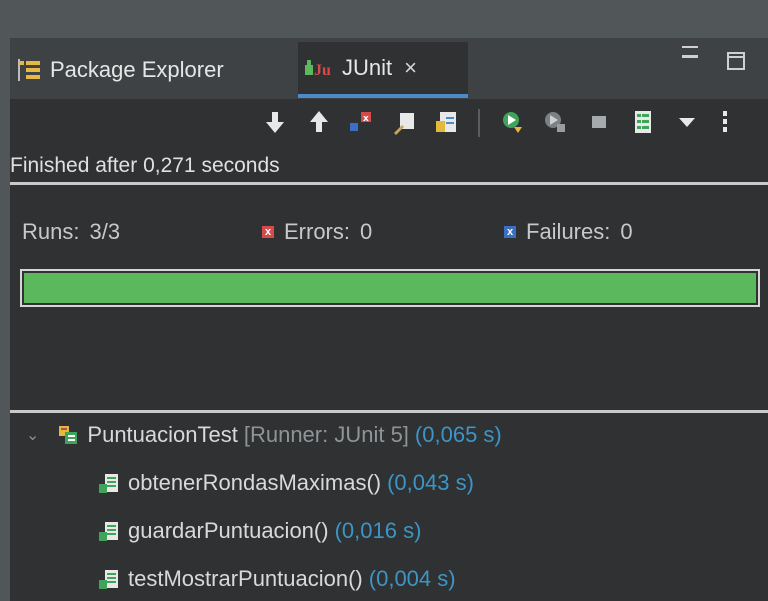  I want to click on previous-failure-icon, so click(319, 122).